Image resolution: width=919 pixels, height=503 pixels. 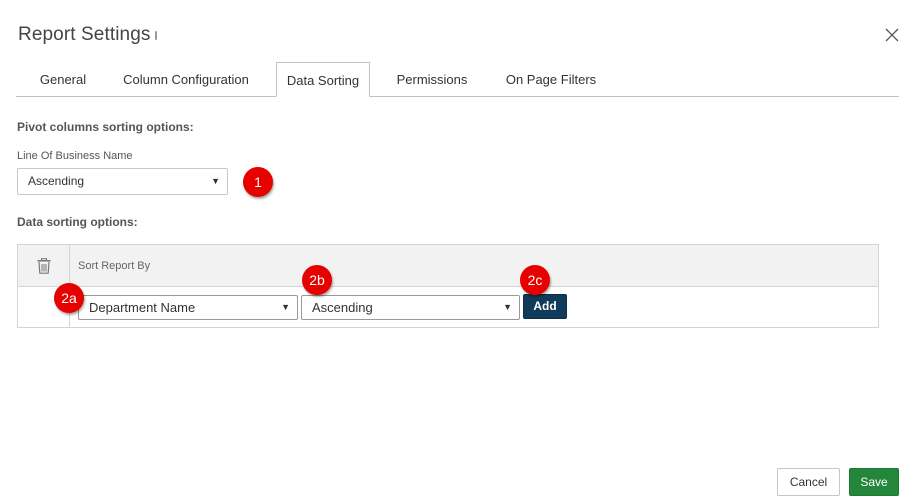 What do you see at coordinates (323, 79) in the screenshot?
I see `tab-data-sorting: Data Sorting` at bounding box center [323, 79].